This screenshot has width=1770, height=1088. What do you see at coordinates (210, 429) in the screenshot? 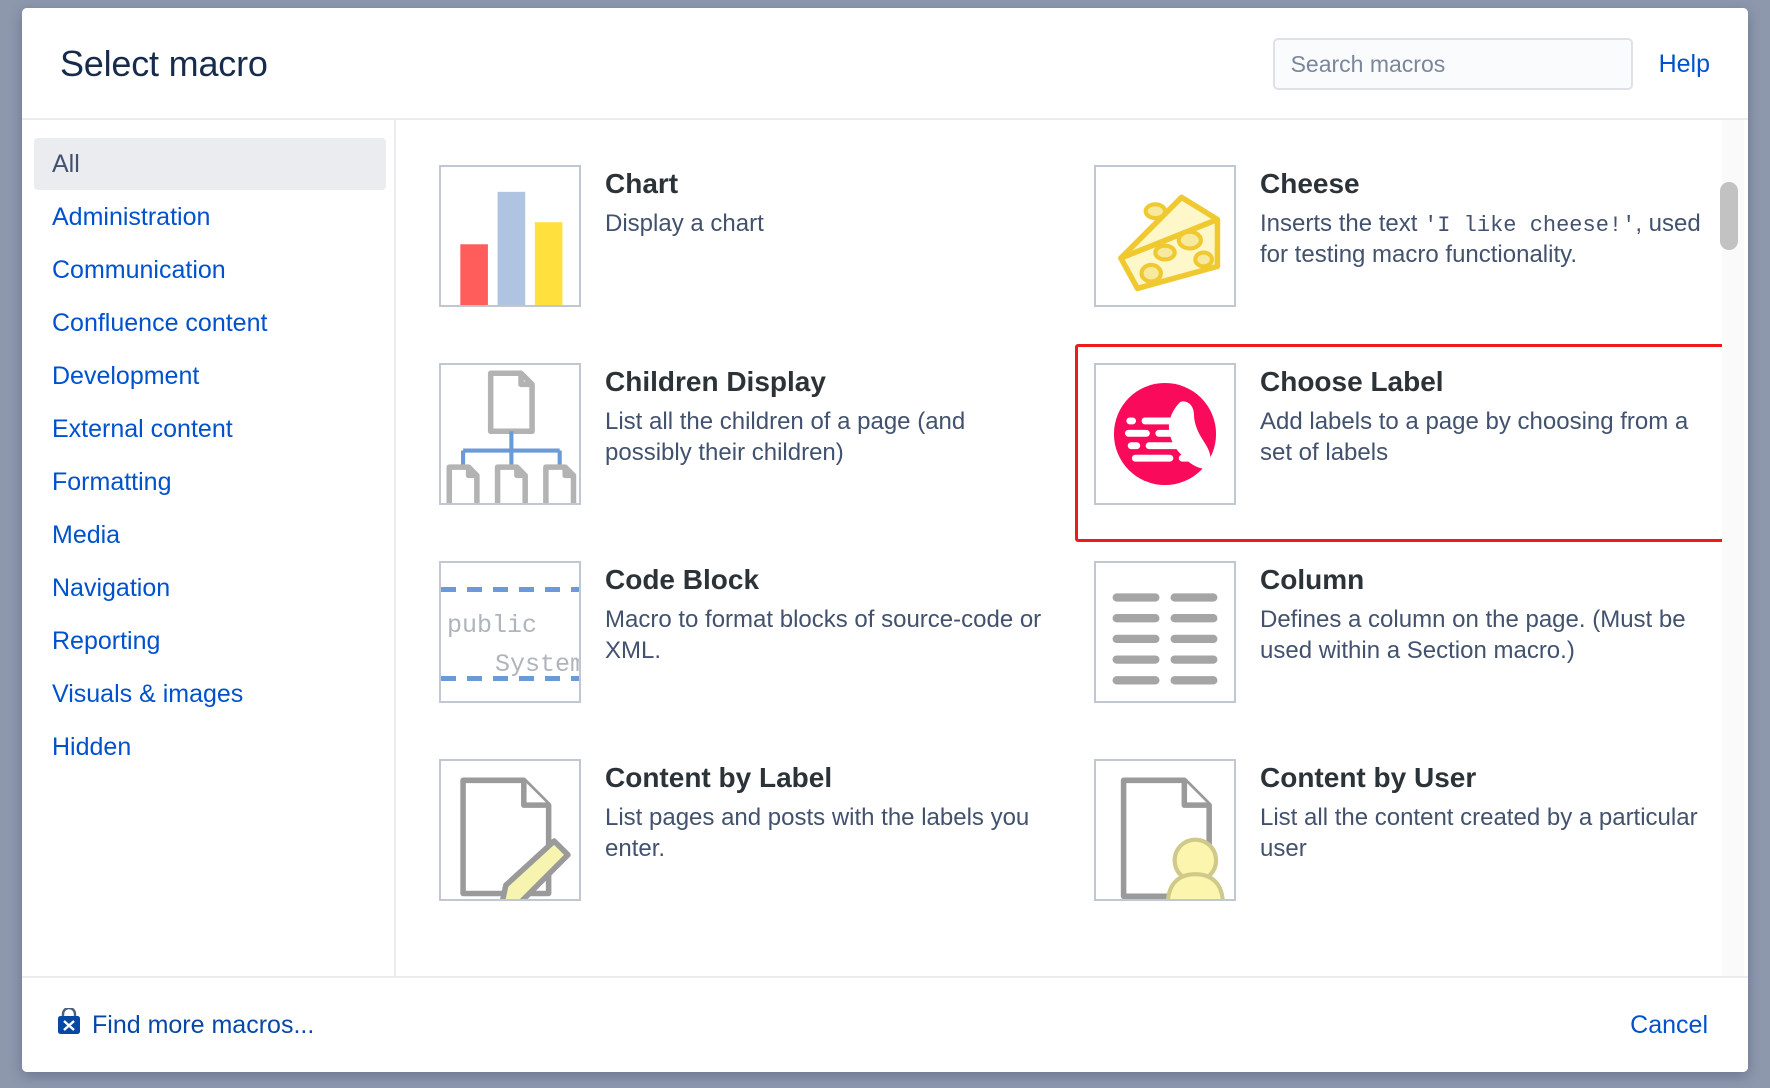
I see `sidebar-item-external-content: External content` at bounding box center [210, 429].